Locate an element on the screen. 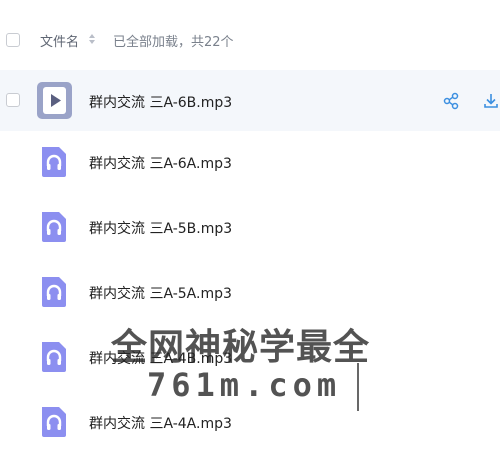 The height and width of the screenshot is (456, 500). share-icon is located at coordinates (451, 101).